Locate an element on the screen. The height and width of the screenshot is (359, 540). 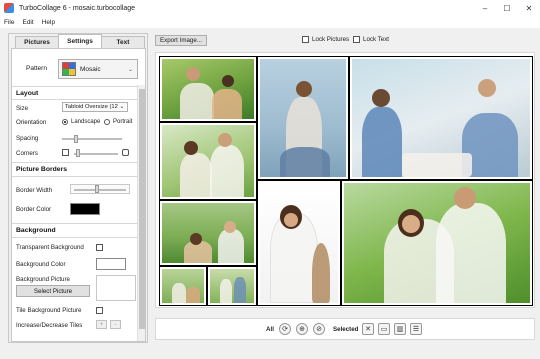
lock-pictures-label: Lock Pictures is located at coordinates (331, 39).